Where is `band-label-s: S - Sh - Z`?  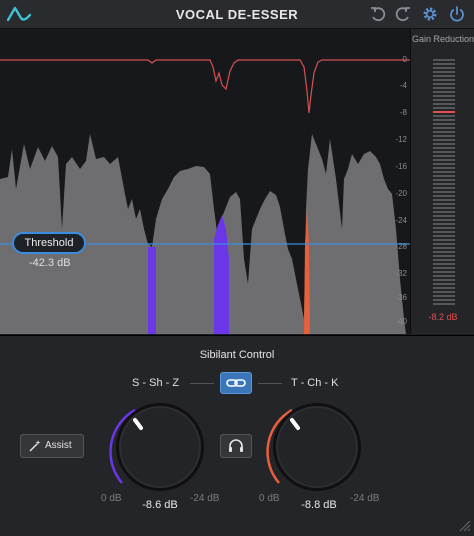 band-label-s: S - Sh - Z is located at coordinates (156, 383).